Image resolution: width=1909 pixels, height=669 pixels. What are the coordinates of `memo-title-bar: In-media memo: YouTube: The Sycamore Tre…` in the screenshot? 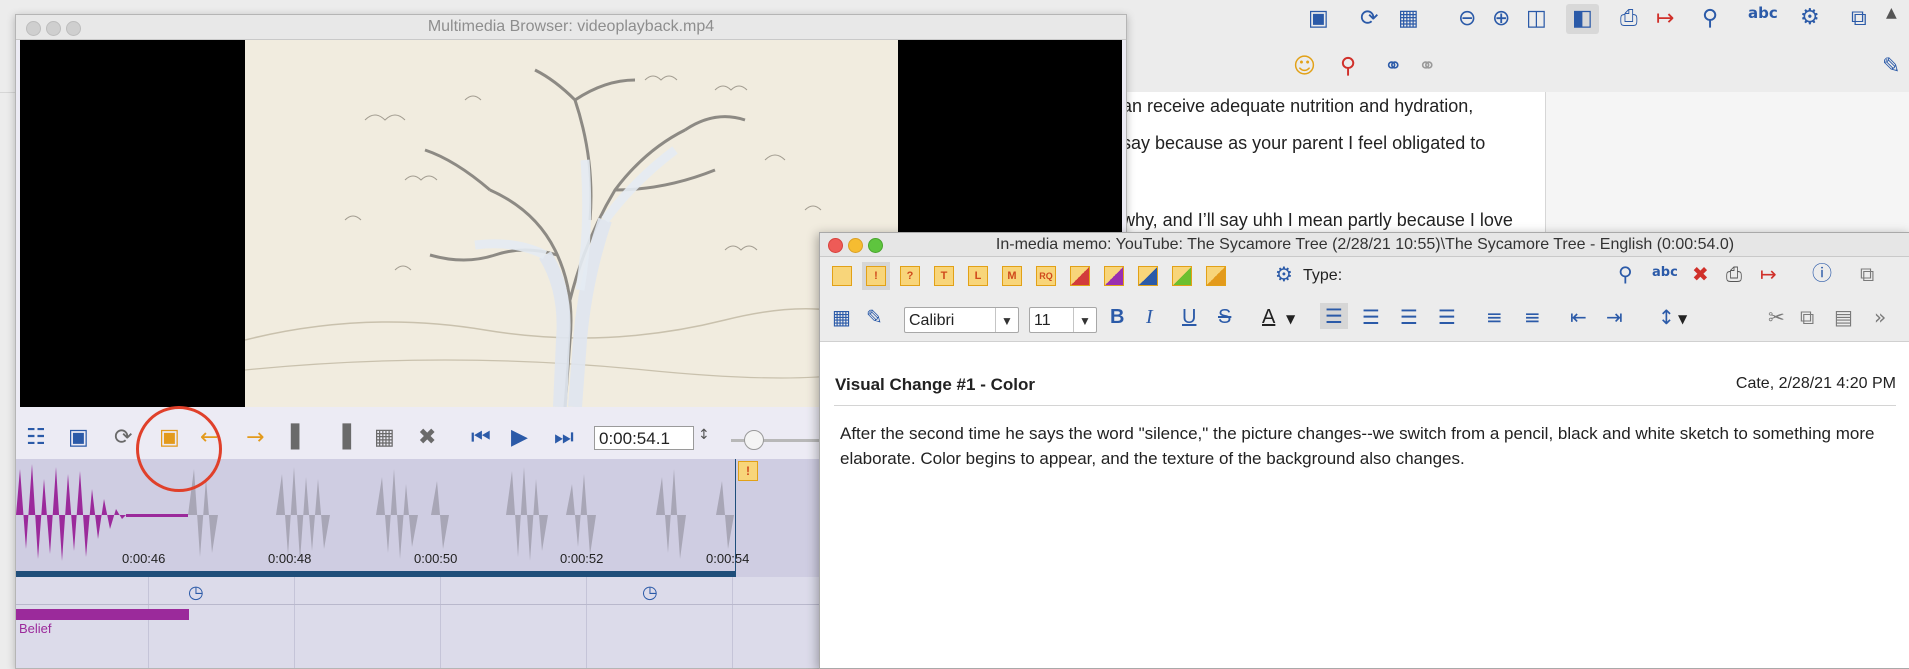 It's located at (1364, 245).